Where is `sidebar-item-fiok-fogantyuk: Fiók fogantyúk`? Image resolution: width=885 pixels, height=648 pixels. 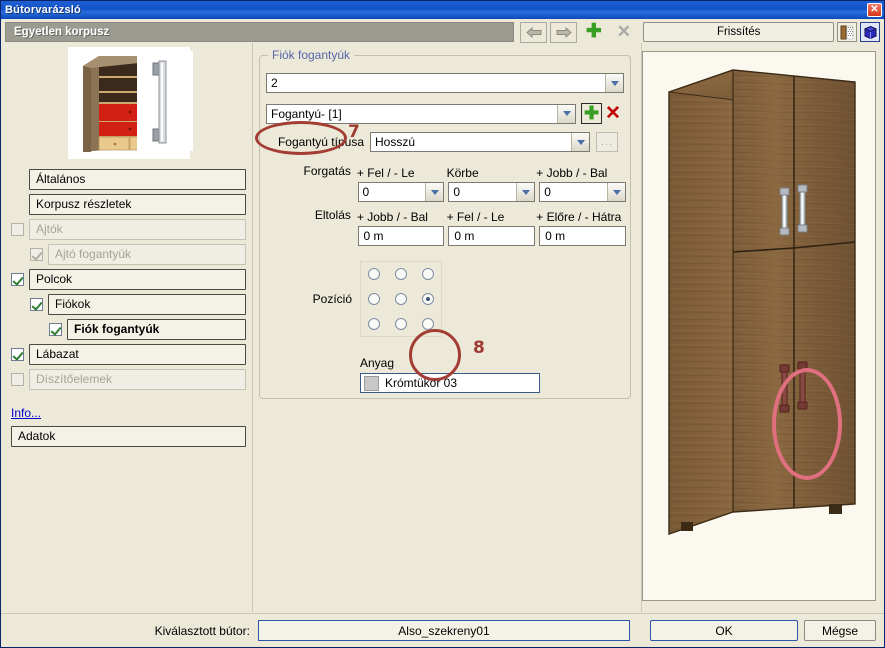
sidebar-item-fiok-fogantyuk: Fiók fogantyúk is located at coordinates (147, 329).